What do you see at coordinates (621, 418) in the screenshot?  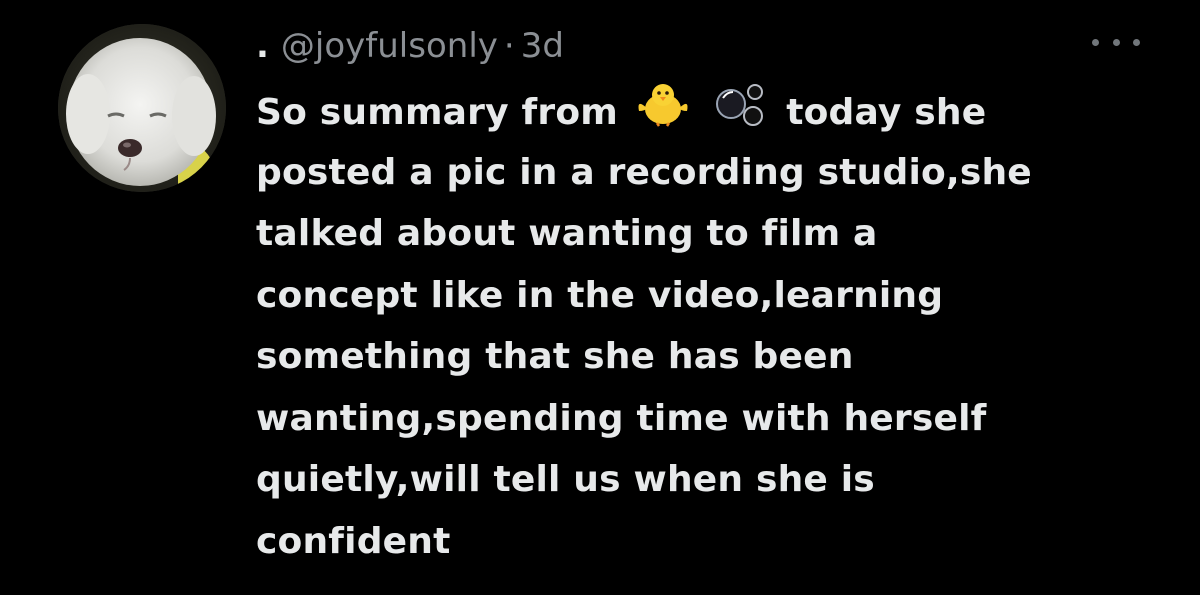 I see `tweet-line-6: wanting,spending time with herself` at bounding box center [621, 418].